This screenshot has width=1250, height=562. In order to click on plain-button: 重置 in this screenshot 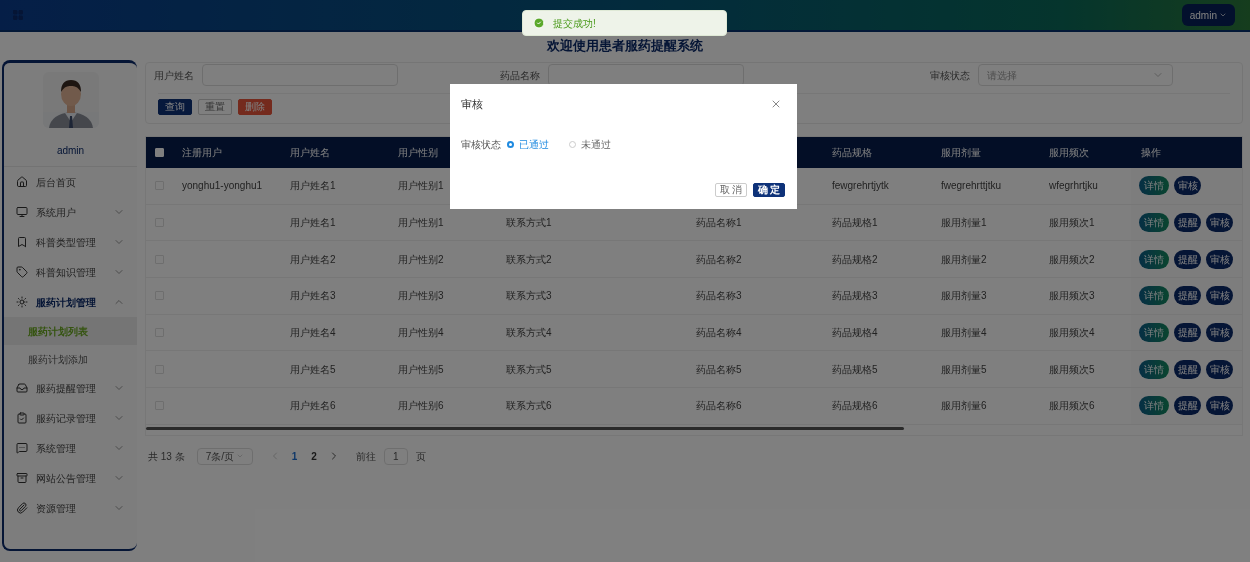, I will do `click(215, 107)`.